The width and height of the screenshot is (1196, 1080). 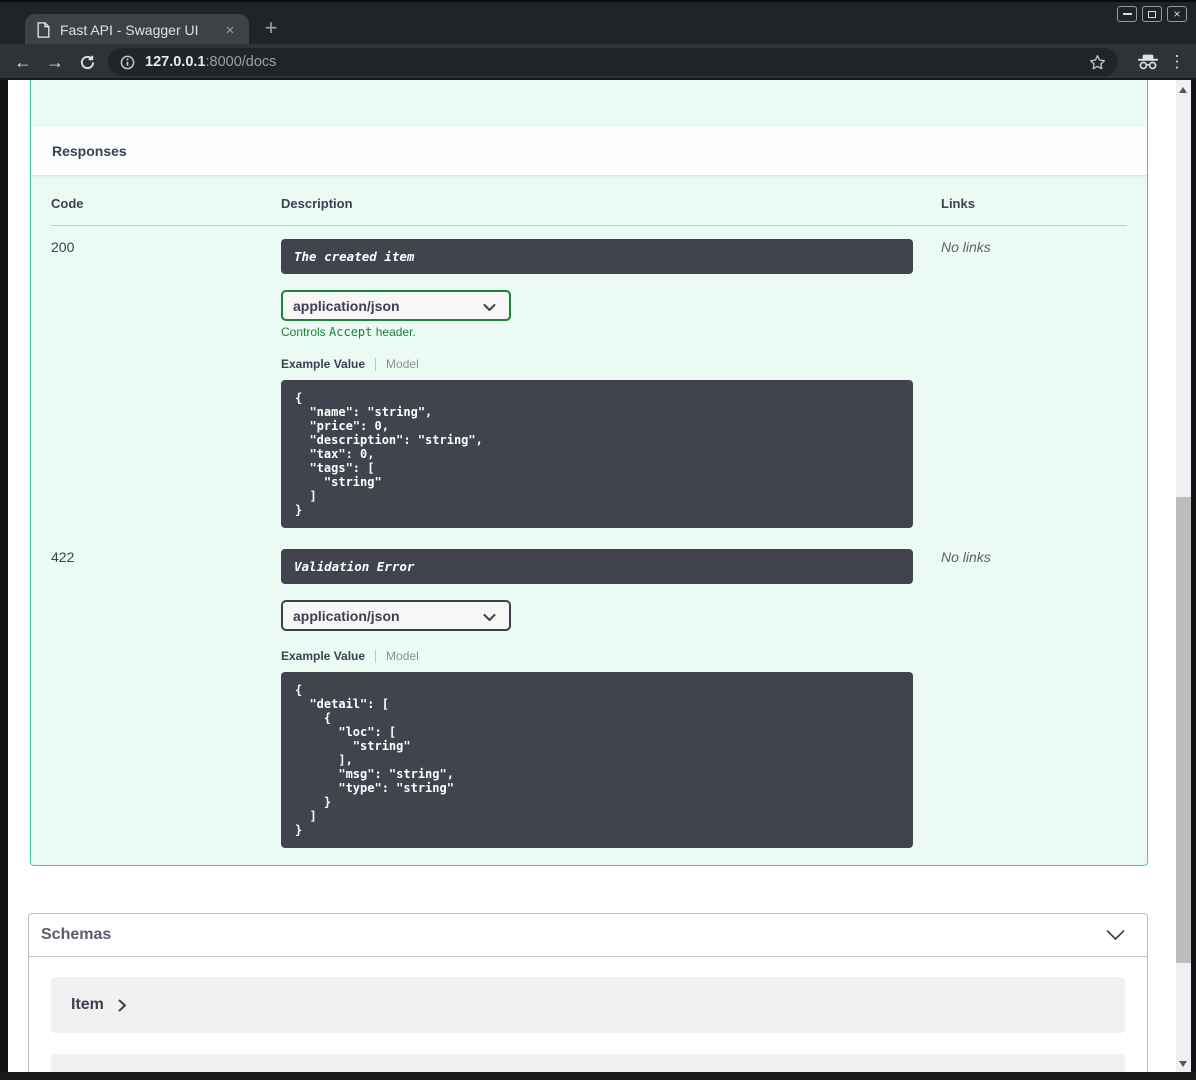 I want to click on incognito-icon, so click(x=1148, y=62).